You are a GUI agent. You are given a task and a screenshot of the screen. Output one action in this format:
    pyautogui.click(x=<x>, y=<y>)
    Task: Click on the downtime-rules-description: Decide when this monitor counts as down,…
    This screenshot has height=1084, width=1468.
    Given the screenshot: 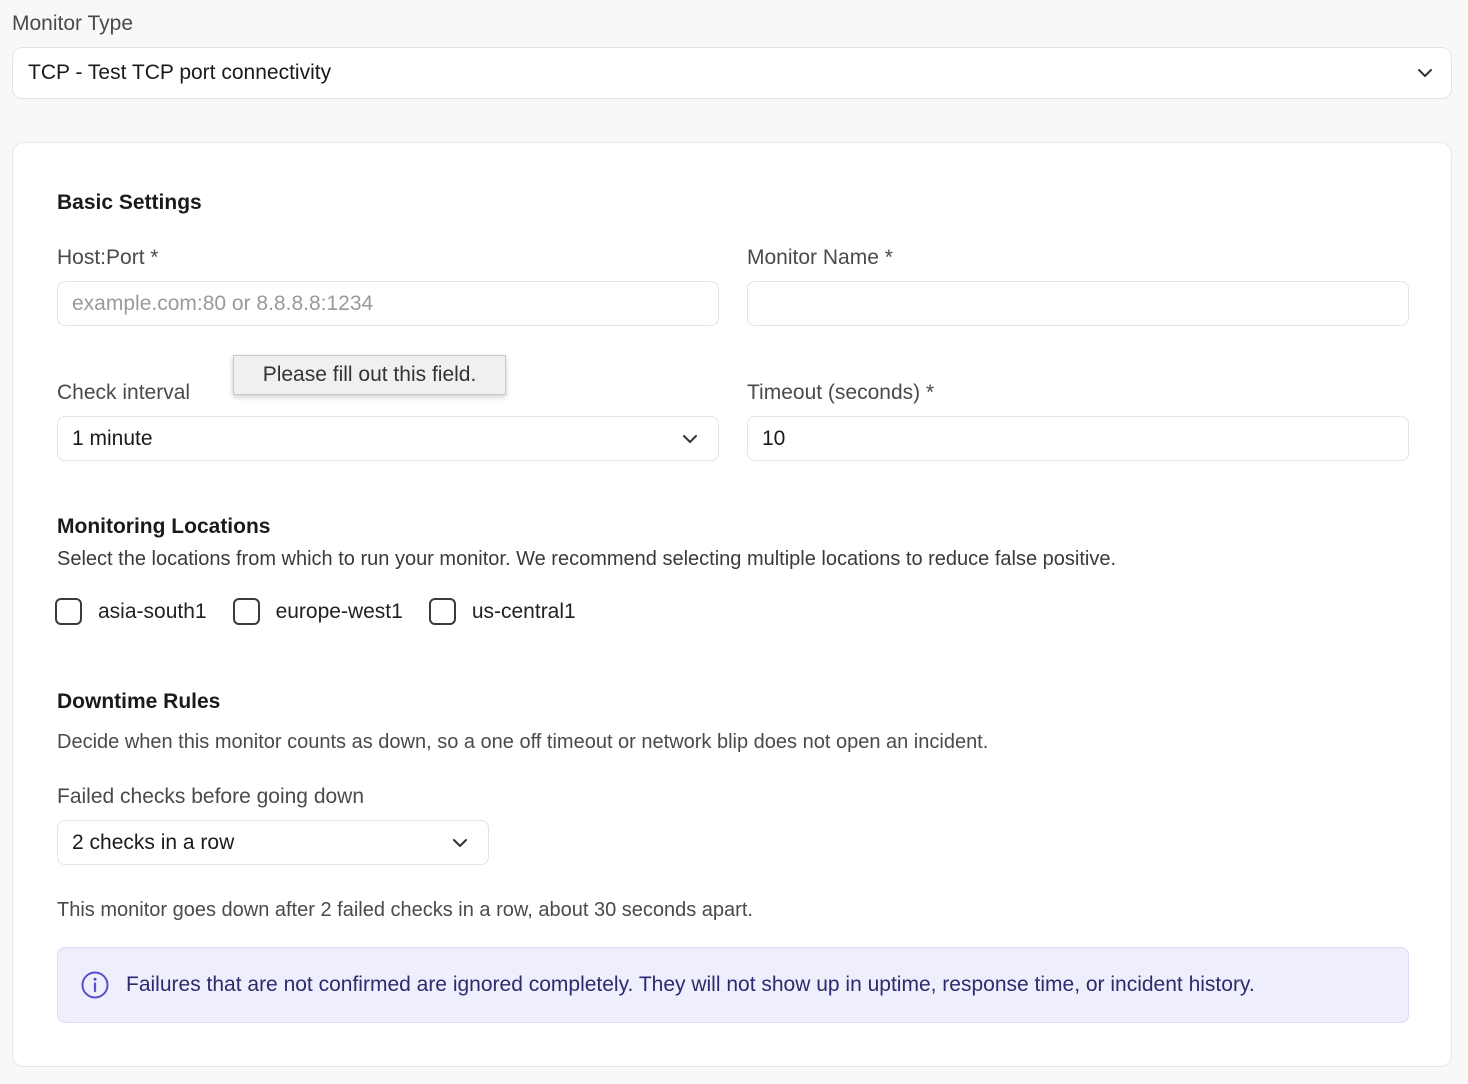 What is the action you would take?
    pyautogui.click(x=523, y=742)
    